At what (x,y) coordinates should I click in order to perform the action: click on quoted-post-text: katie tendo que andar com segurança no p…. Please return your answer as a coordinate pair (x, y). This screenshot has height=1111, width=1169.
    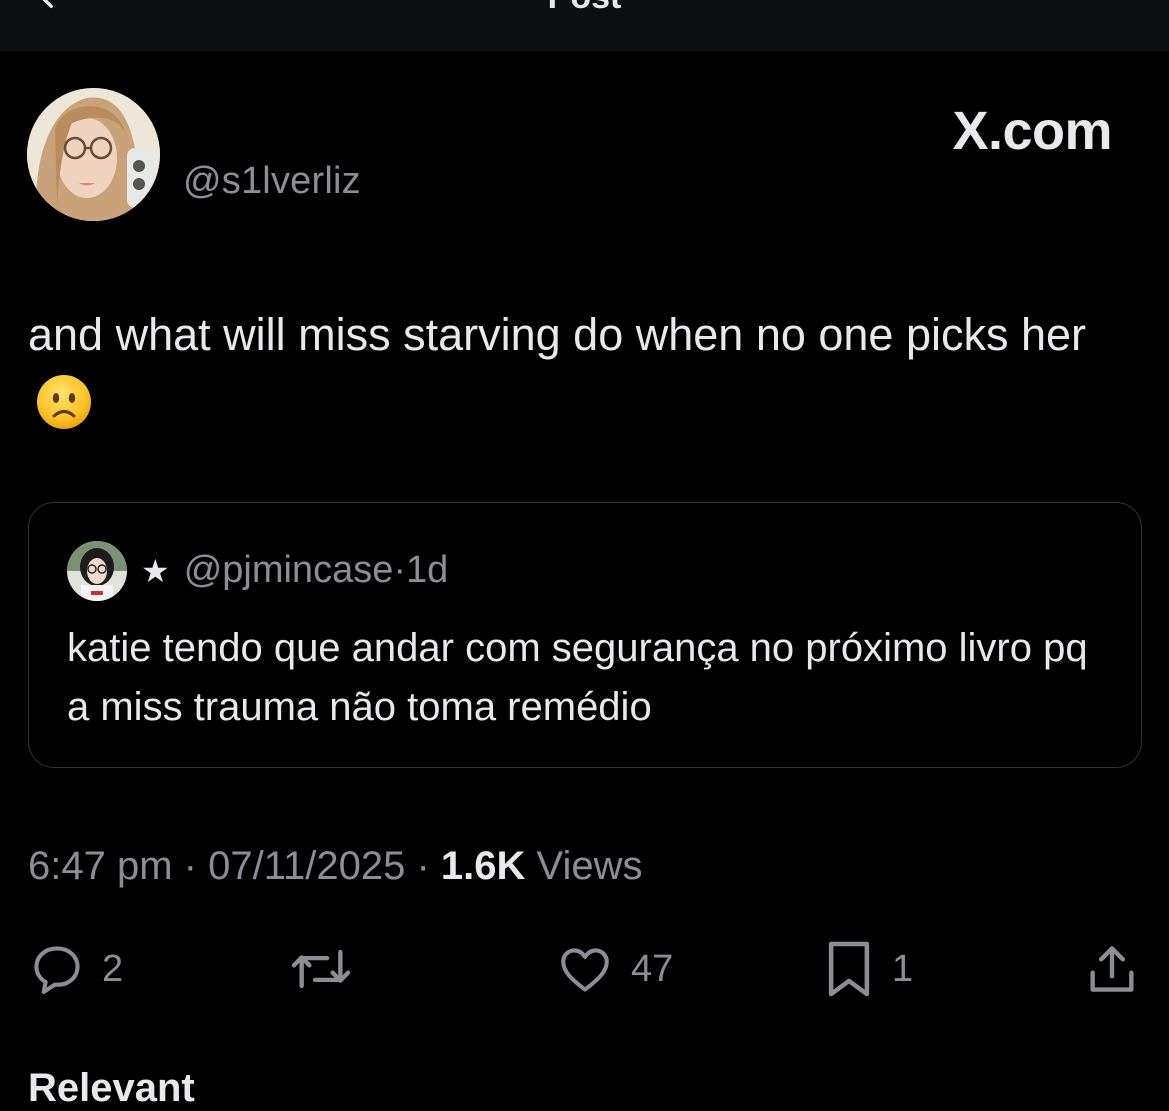
    Looking at the image, I should click on (577, 677).